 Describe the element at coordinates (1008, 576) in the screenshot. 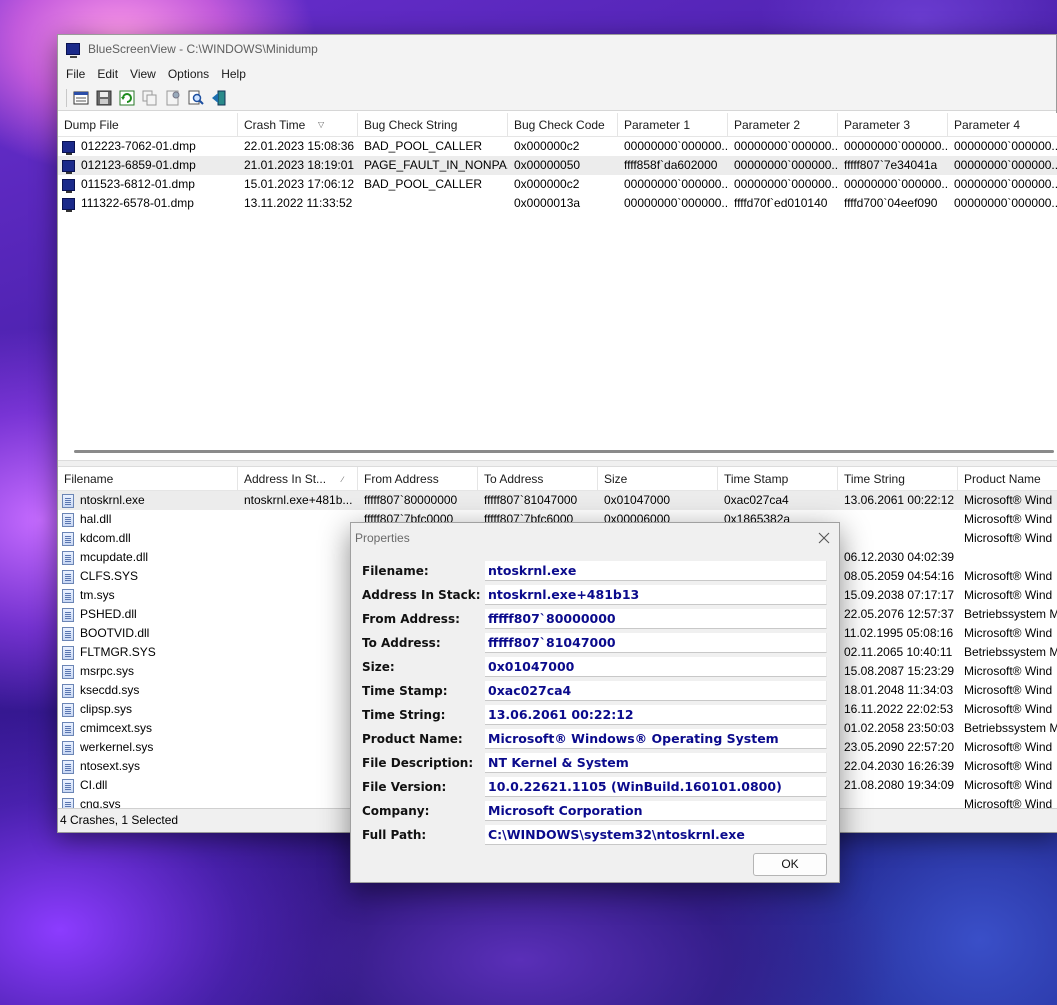

I see `table-cell: Microsoft® Wind` at that location.